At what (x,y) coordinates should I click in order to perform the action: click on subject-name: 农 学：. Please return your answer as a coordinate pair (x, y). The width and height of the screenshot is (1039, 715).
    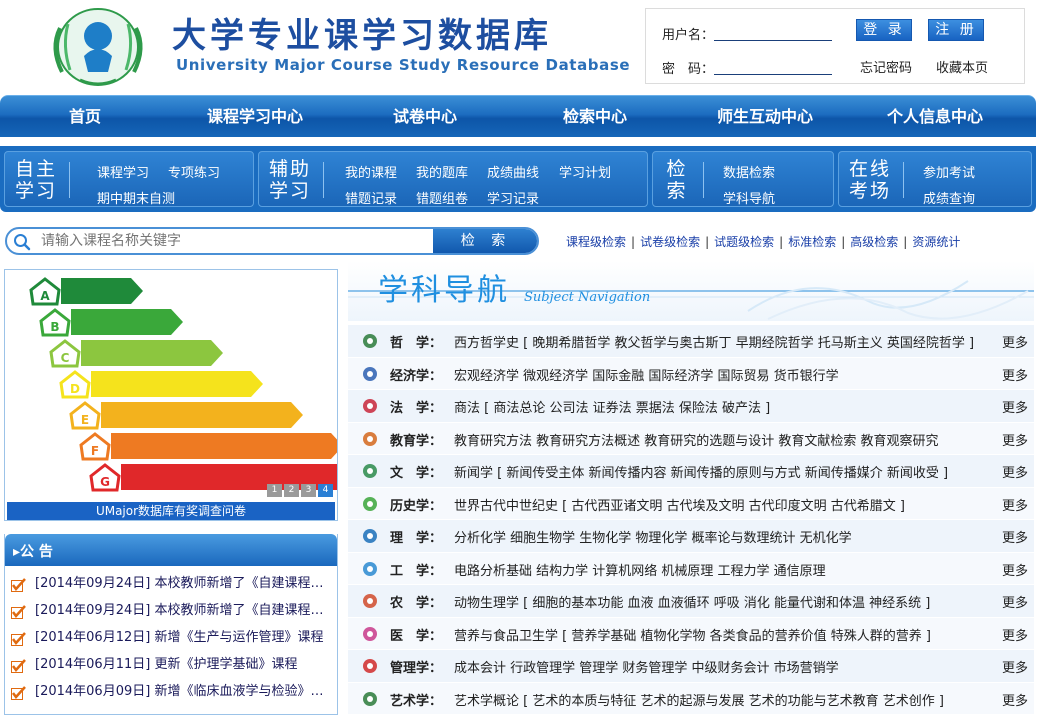
    Looking at the image, I should click on (419, 601).